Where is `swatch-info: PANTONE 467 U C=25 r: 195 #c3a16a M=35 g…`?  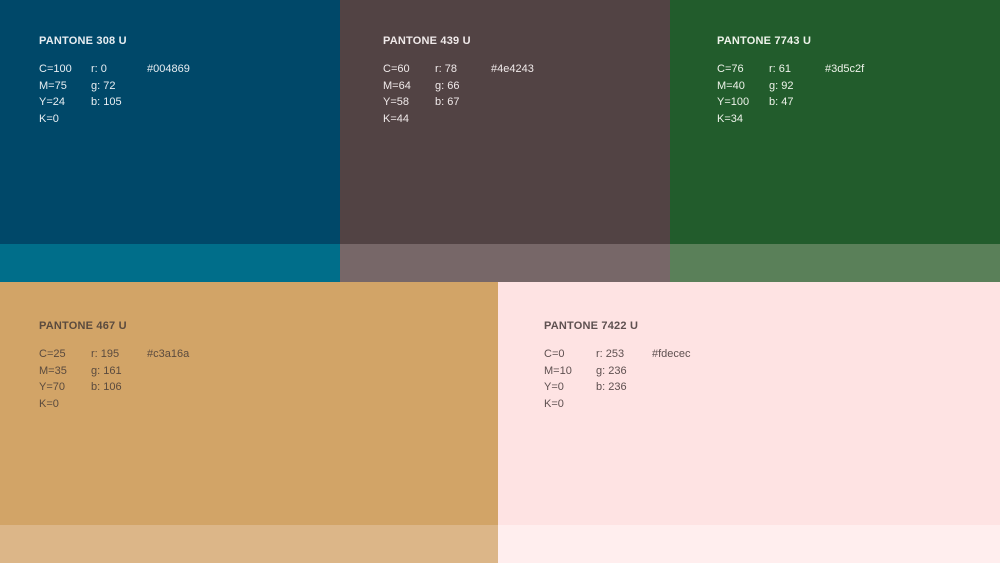
swatch-info: PANTONE 467 U C=25 r: 195 #c3a16a M=35 g… is located at coordinates (114, 365).